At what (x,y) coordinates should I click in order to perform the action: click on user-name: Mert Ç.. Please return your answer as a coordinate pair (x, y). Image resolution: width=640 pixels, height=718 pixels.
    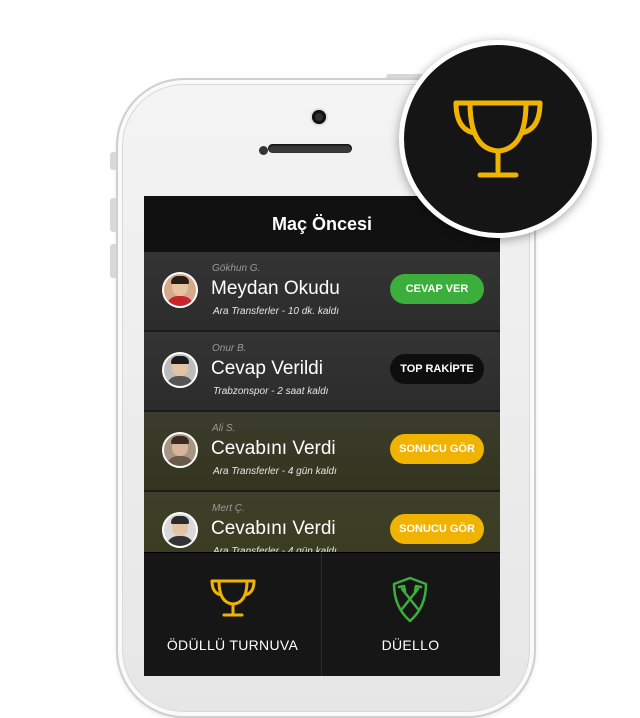
    Looking at the image, I should click on (228, 508).